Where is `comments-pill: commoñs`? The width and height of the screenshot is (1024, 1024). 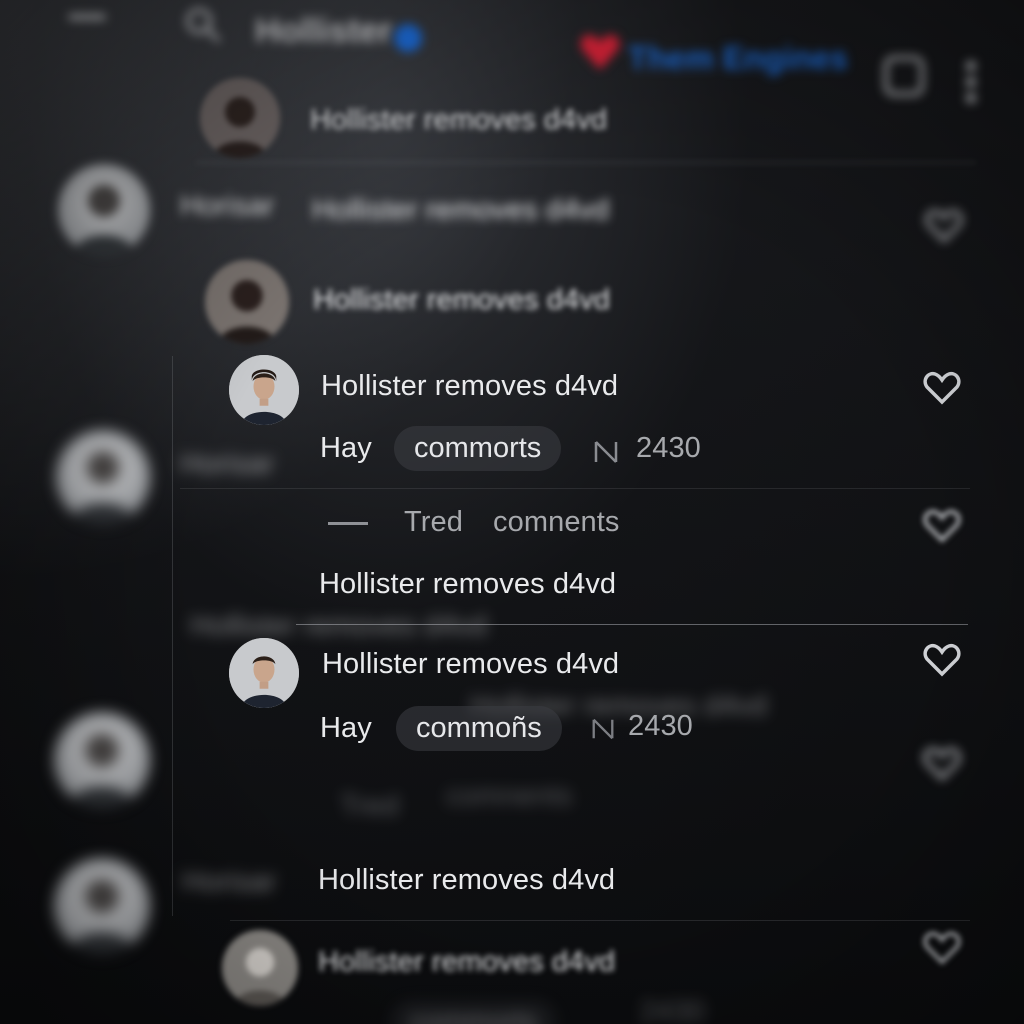 comments-pill: commoñs is located at coordinates (479, 728).